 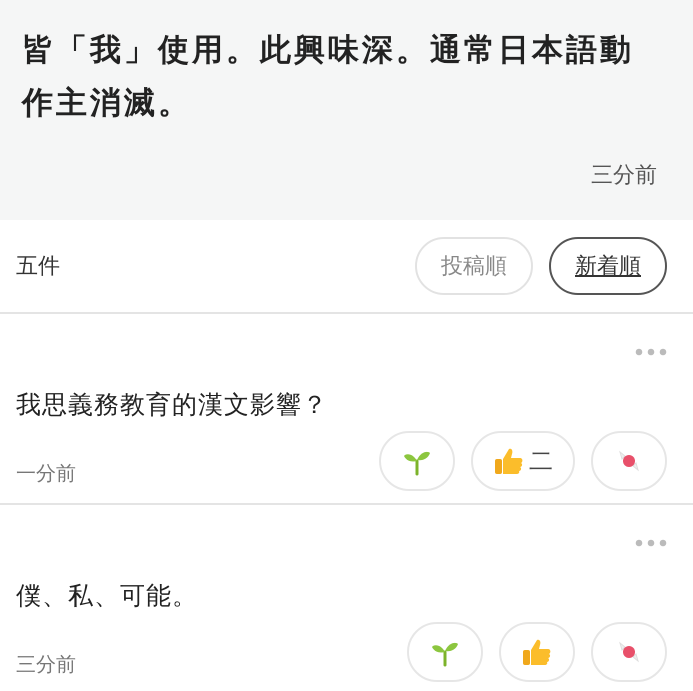 What do you see at coordinates (46, 664) in the screenshot?
I see `comment-time: 三分前` at bounding box center [46, 664].